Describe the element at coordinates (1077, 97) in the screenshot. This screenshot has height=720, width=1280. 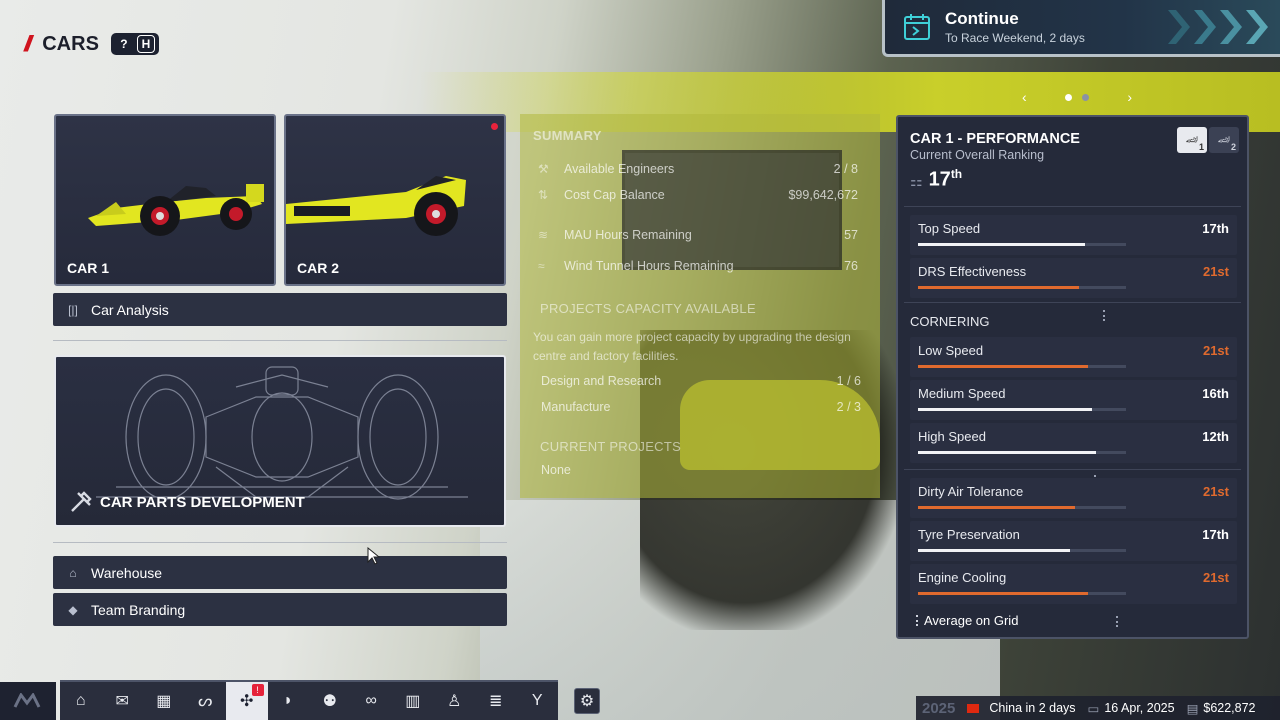
I see `panel-pager: ‹ ›` at that location.